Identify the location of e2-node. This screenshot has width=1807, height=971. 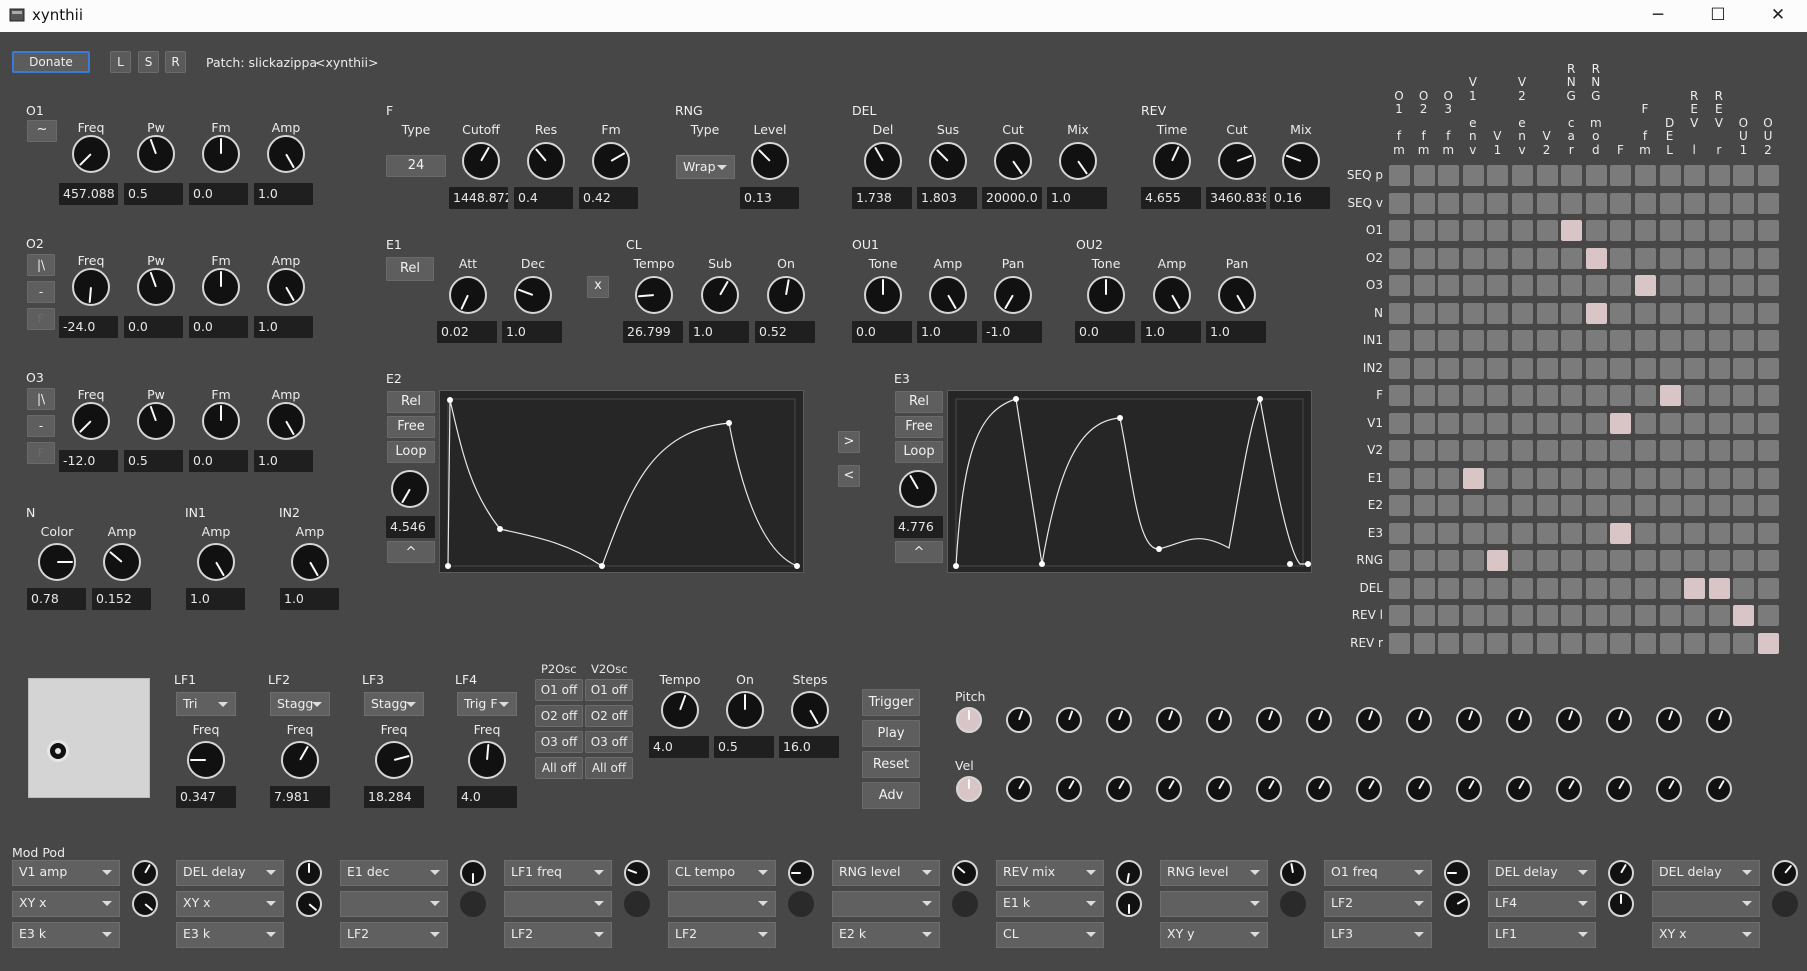
(450, 400).